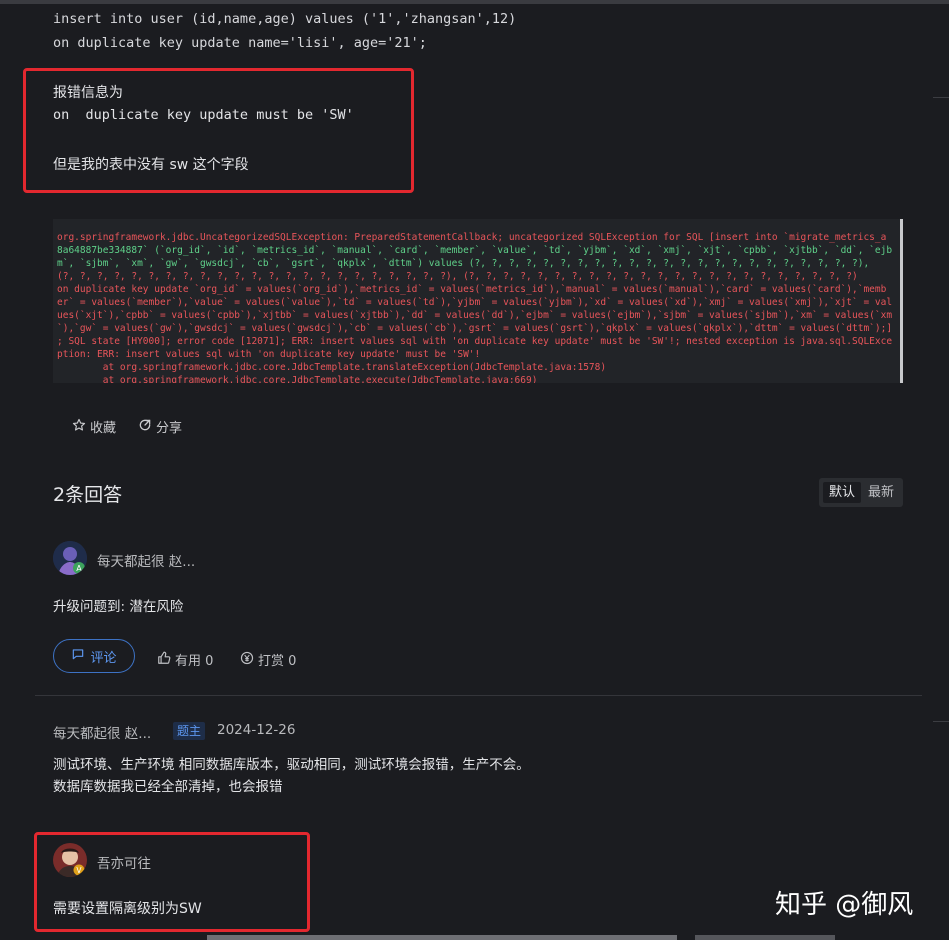  I want to click on star-icon, so click(79, 427).